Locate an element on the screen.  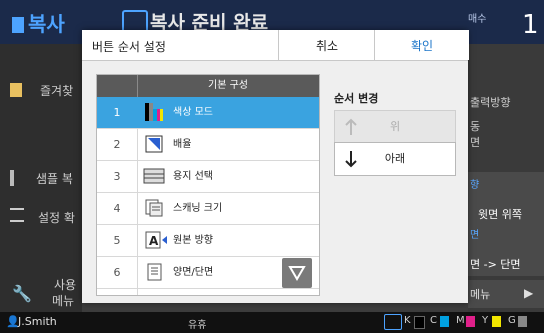
sample-copy-item: 샘플 복 is located at coordinates (41, 178).